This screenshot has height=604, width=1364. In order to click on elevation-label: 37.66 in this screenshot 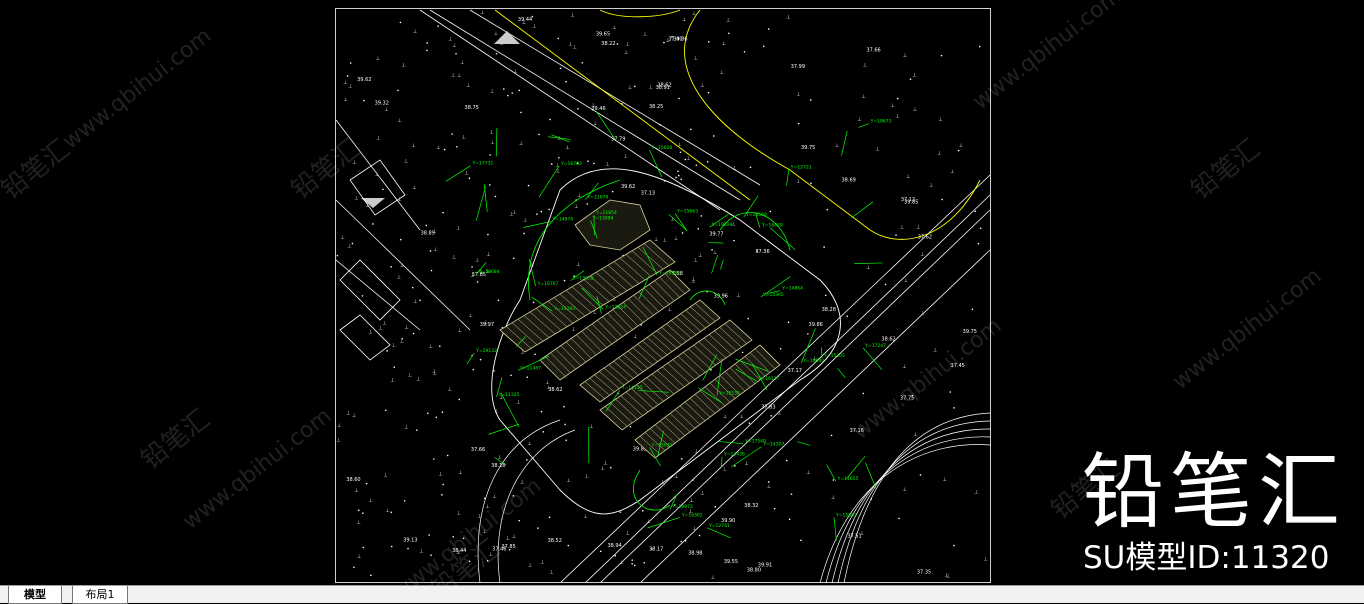, I will do `click(478, 450)`.